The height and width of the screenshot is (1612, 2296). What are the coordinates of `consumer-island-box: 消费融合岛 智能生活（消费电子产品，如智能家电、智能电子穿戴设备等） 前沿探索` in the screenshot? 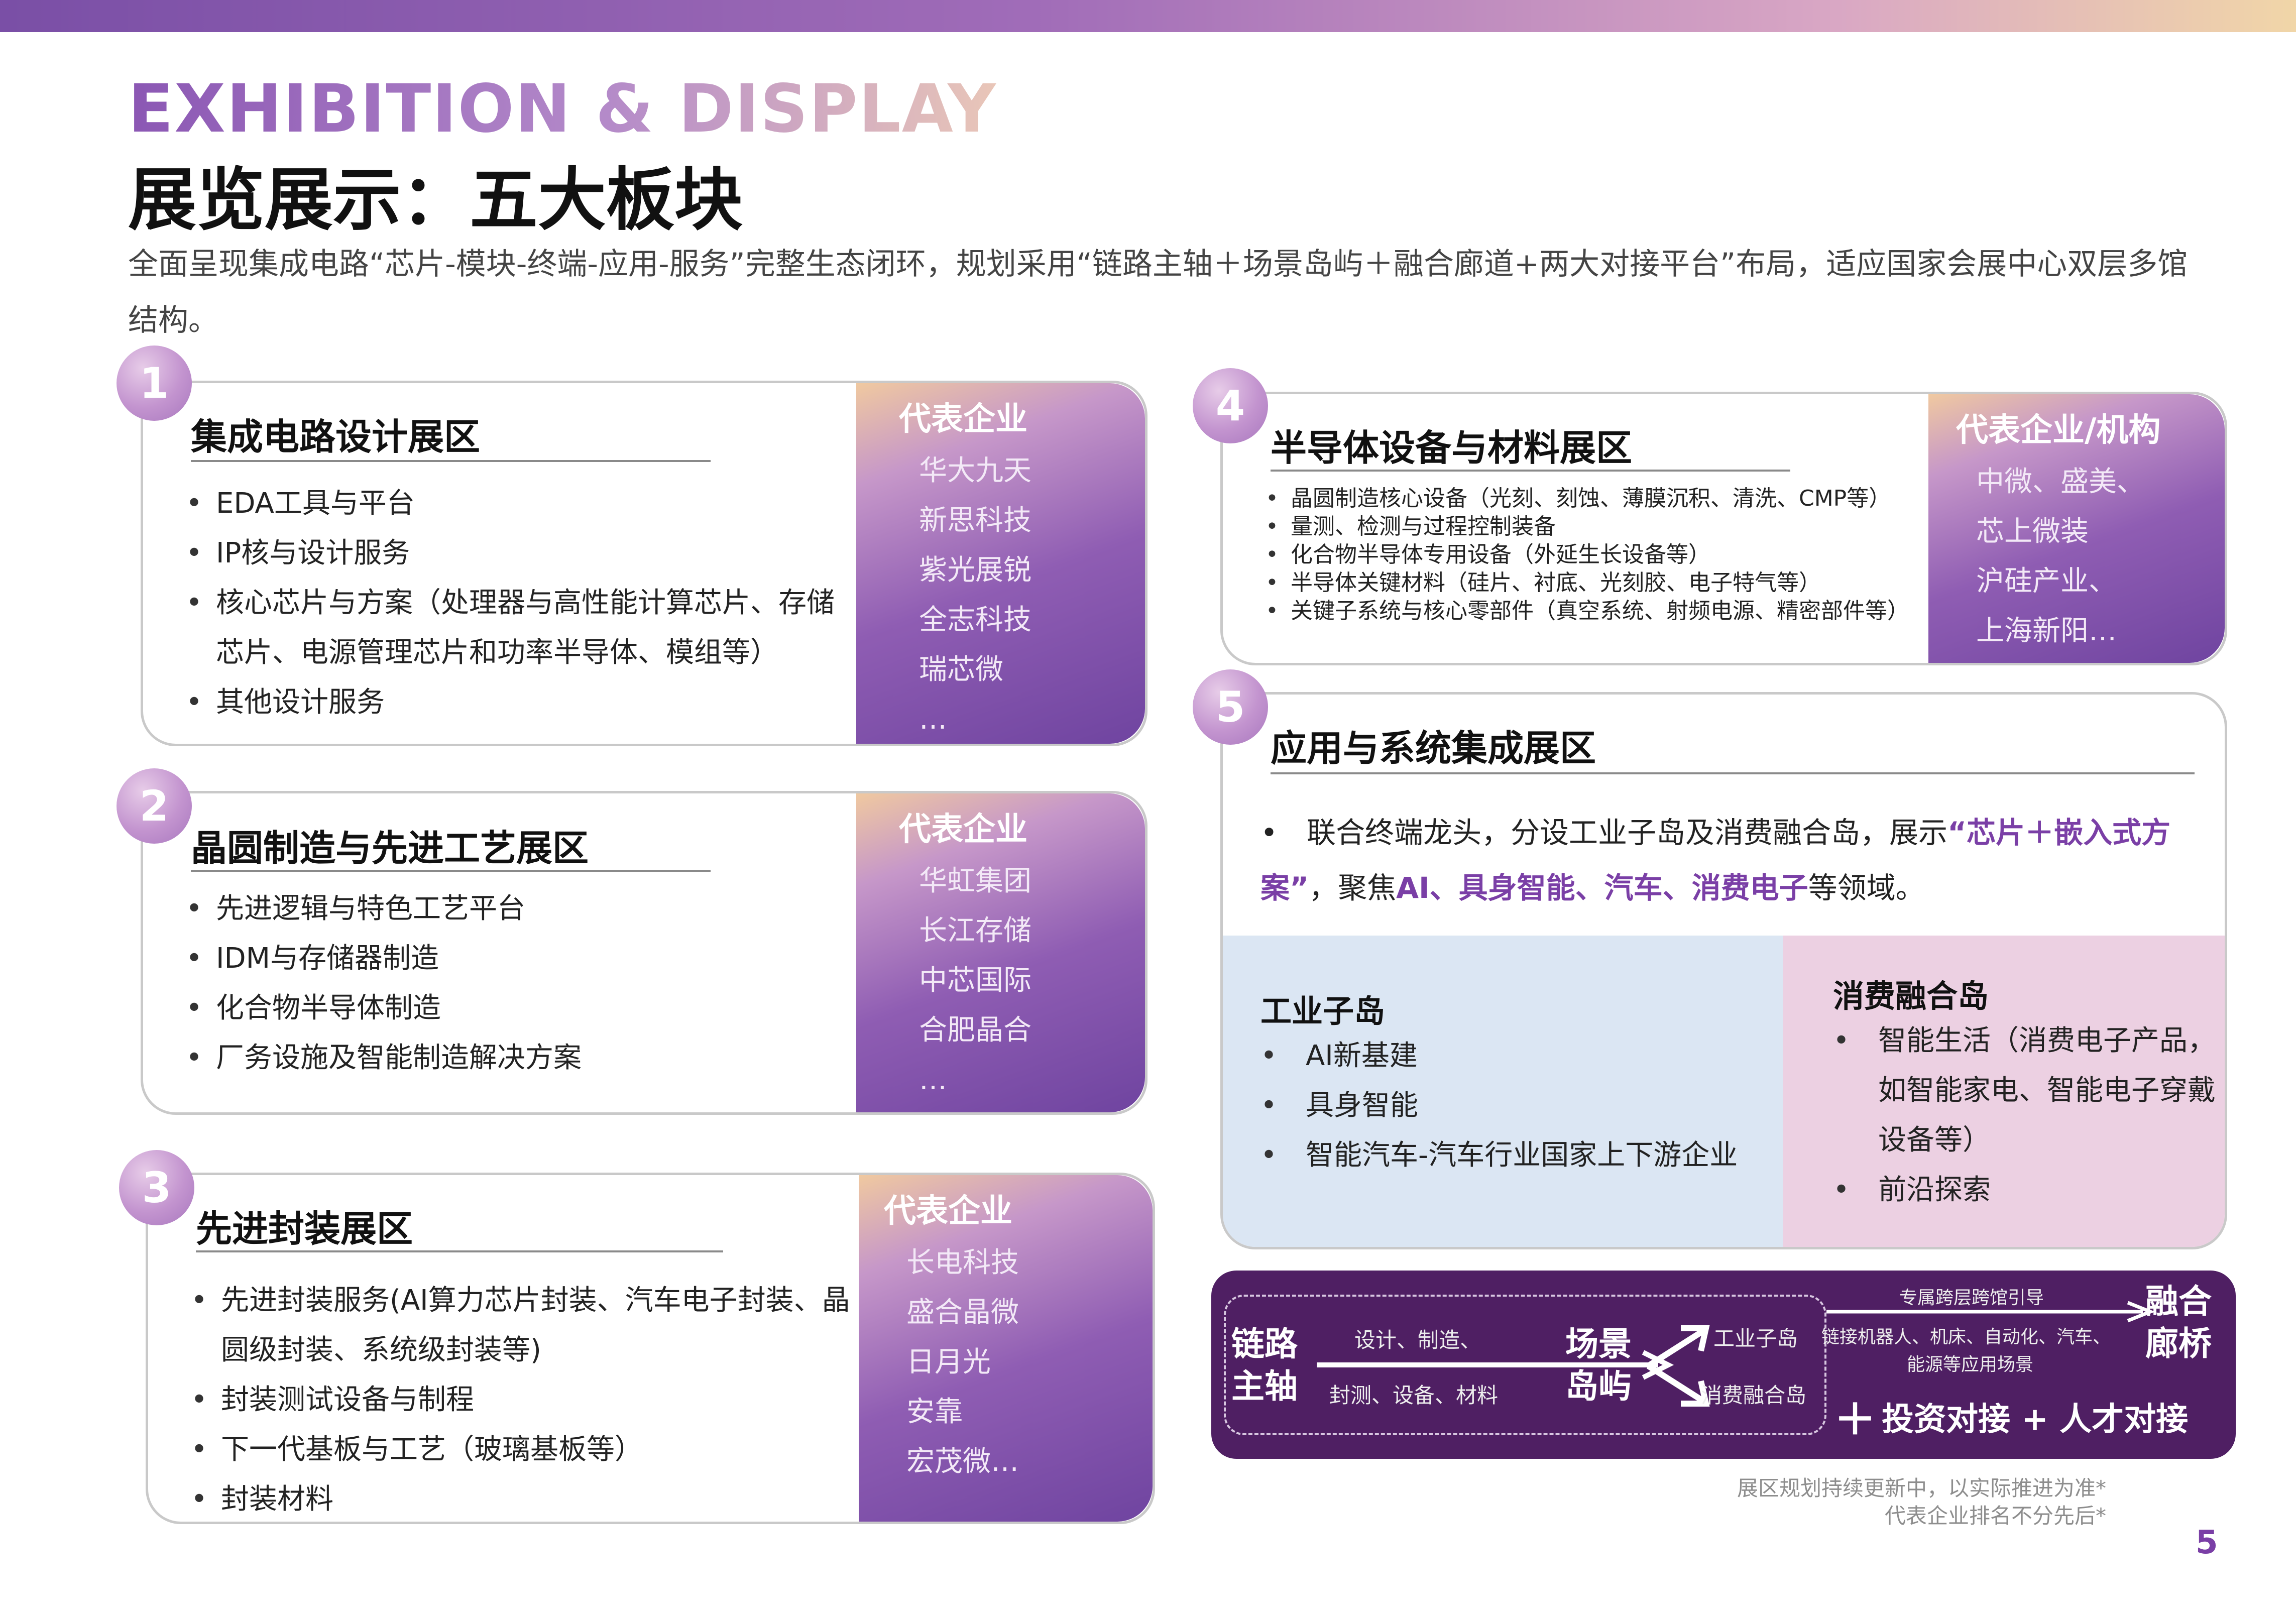 It's located at (2004, 1091).